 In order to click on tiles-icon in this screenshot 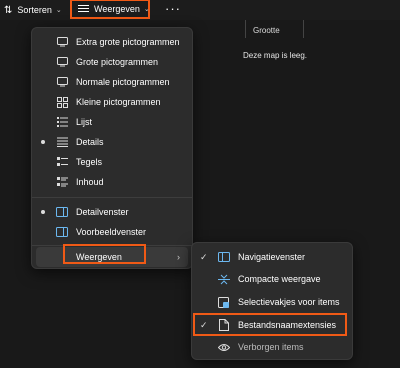, I will do `click(62, 162)`.